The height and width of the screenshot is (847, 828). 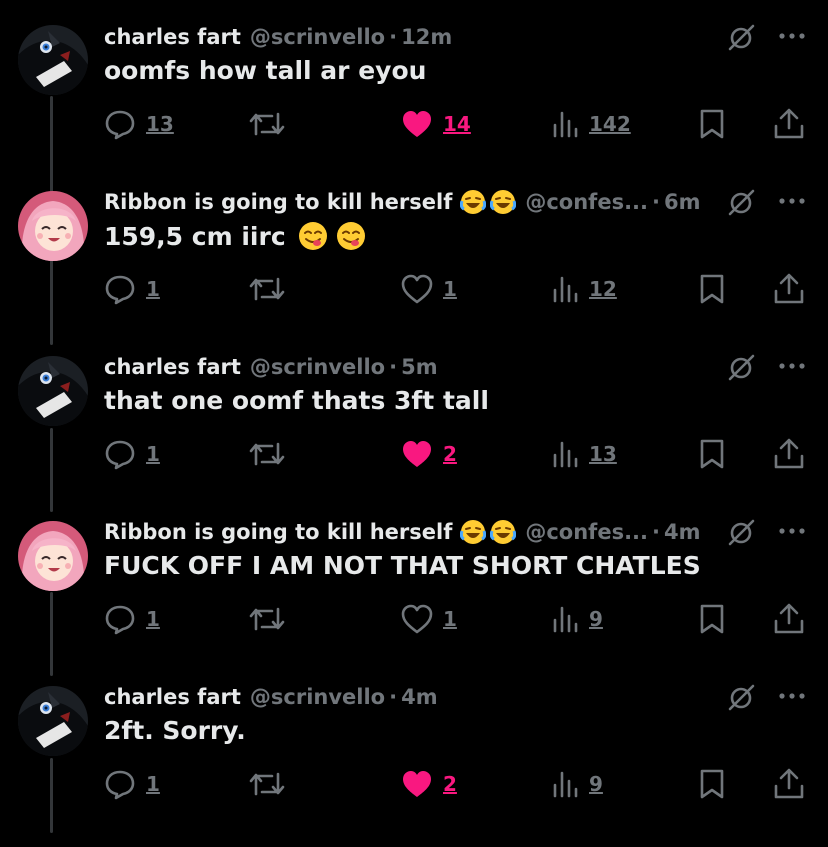 I want to click on tweet-text: oomfs how tall ar eyou, so click(x=265, y=70).